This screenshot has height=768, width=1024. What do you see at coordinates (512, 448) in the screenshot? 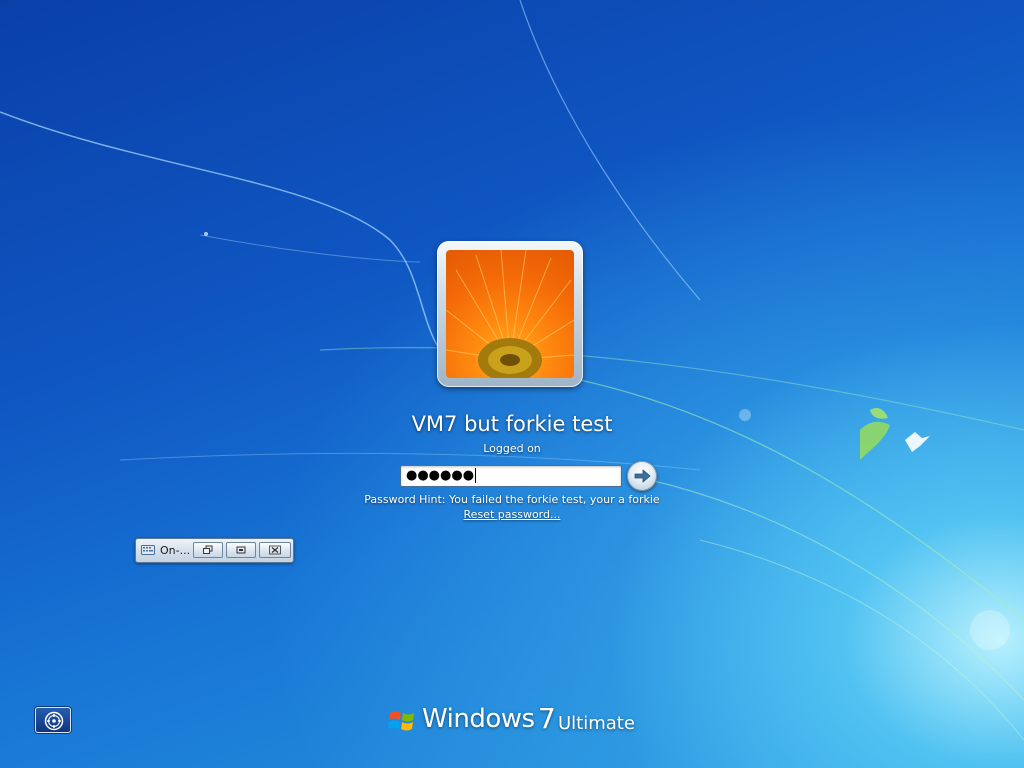
I see `user-status: Logged on` at bounding box center [512, 448].